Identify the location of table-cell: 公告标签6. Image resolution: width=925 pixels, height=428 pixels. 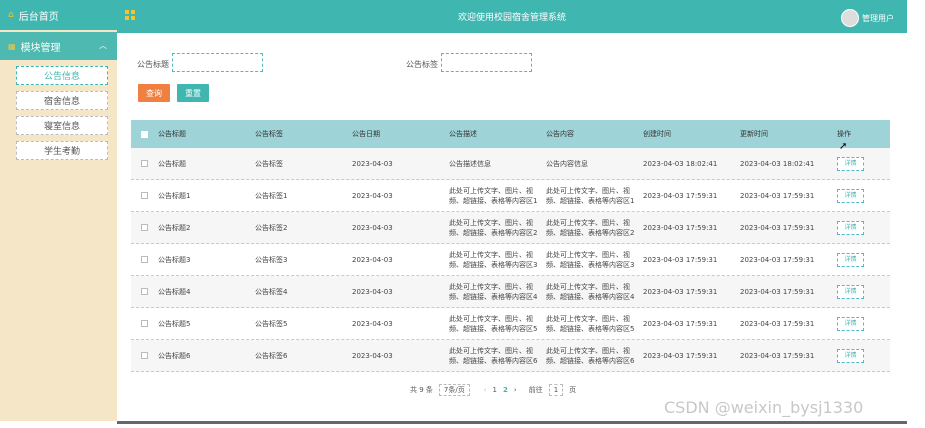
(271, 355).